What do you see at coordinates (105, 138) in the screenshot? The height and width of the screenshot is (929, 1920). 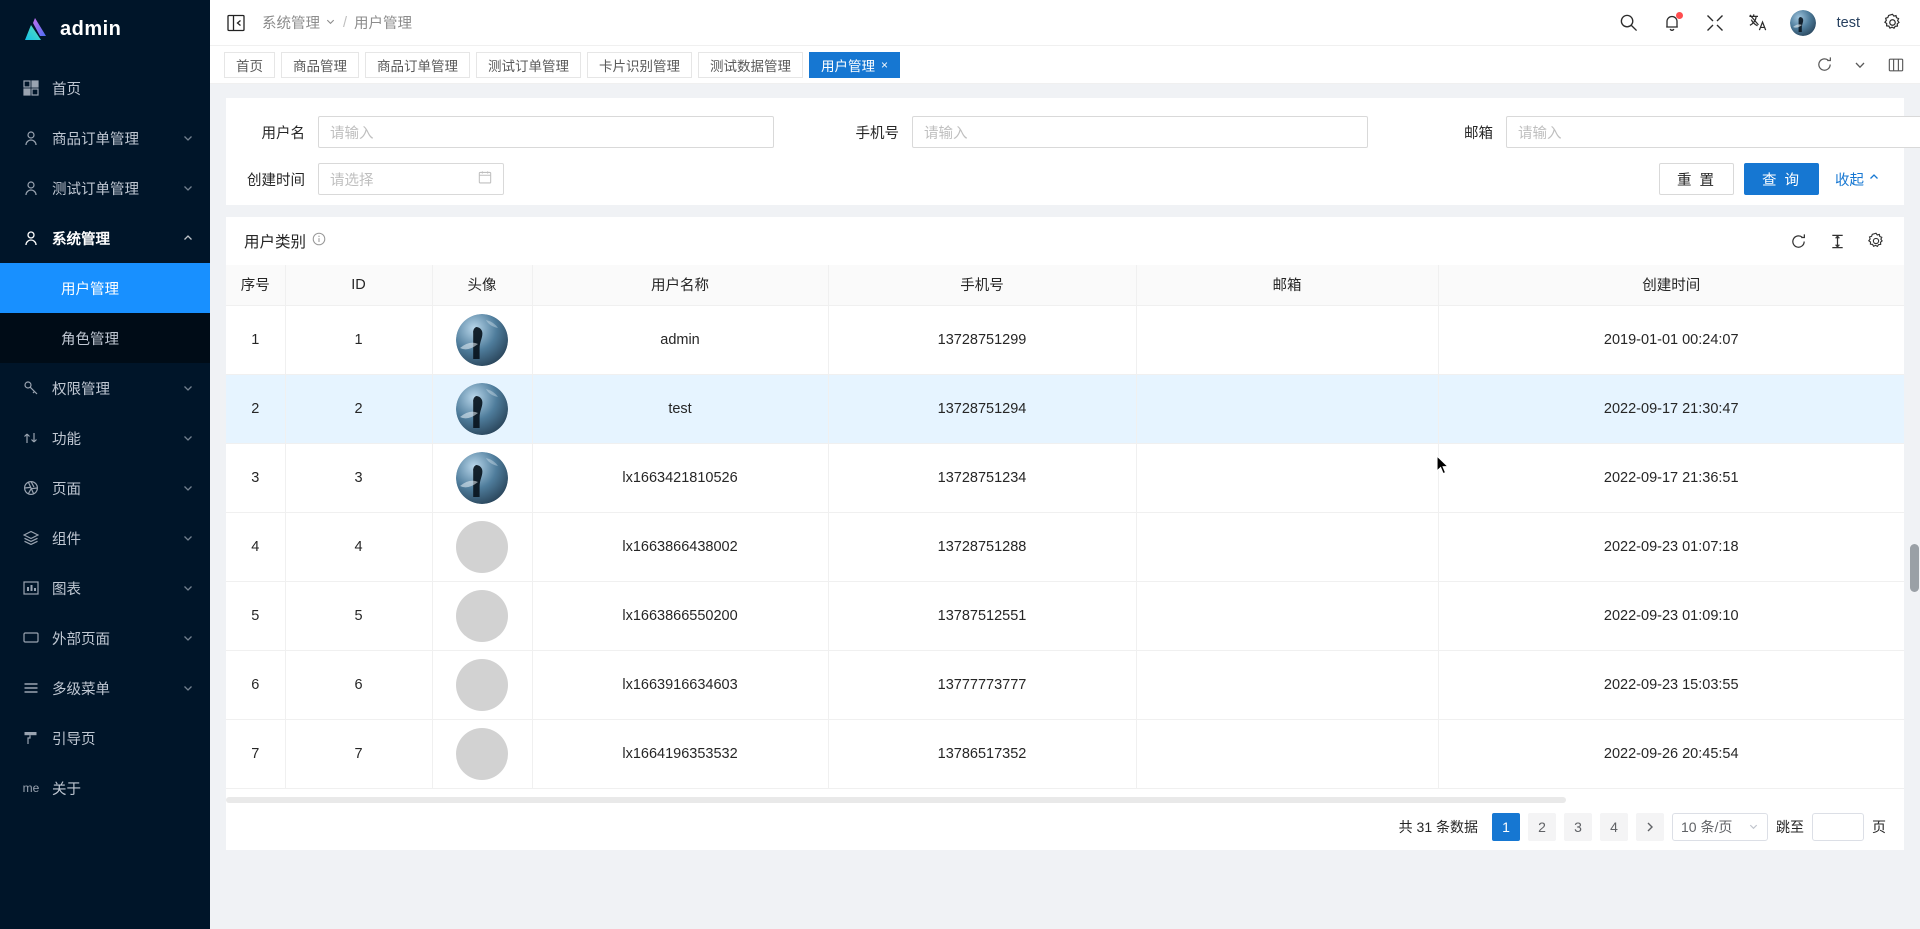 I see `sidebar-item-product-orders: 商品订单管理` at bounding box center [105, 138].